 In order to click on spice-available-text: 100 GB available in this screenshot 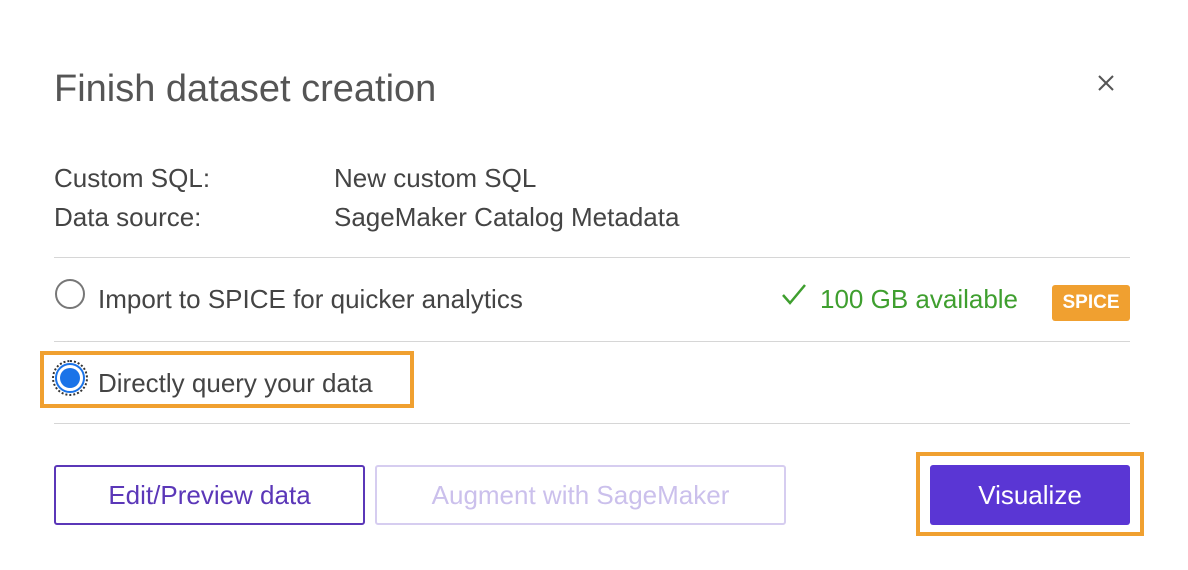, I will do `click(919, 299)`.